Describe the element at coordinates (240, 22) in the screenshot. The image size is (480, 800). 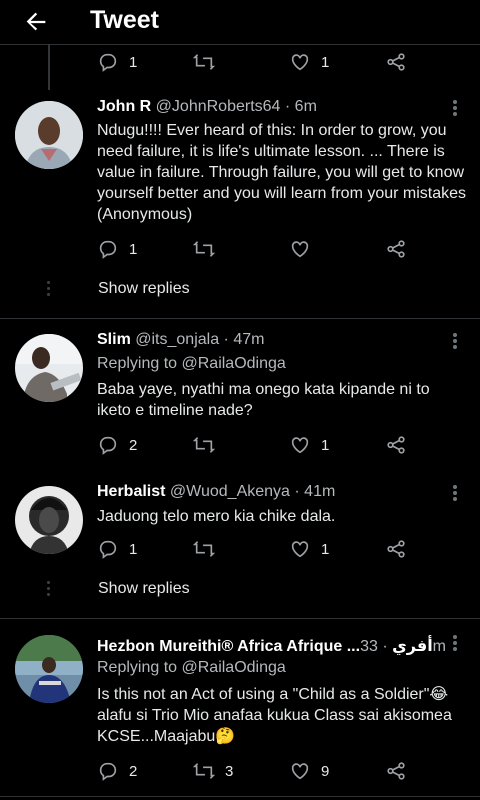
I see `top-bar: Tweet` at that location.